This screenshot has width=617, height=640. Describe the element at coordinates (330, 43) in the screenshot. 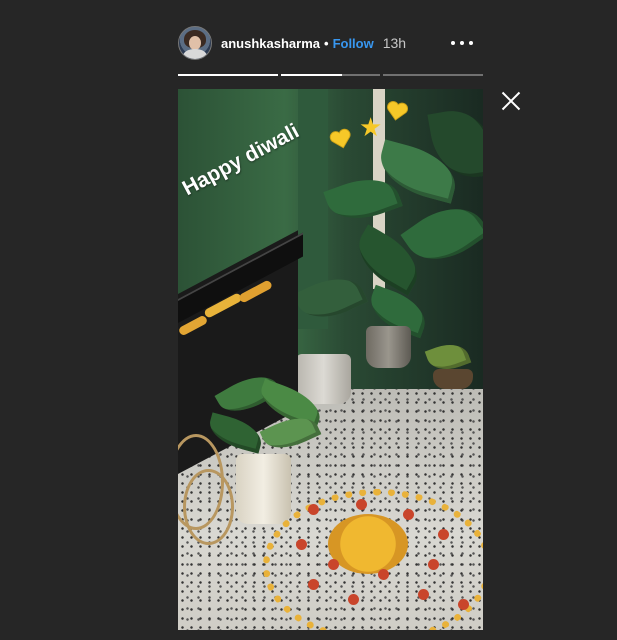

I see `story-header: anushkasharma • Follow 13h` at that location.